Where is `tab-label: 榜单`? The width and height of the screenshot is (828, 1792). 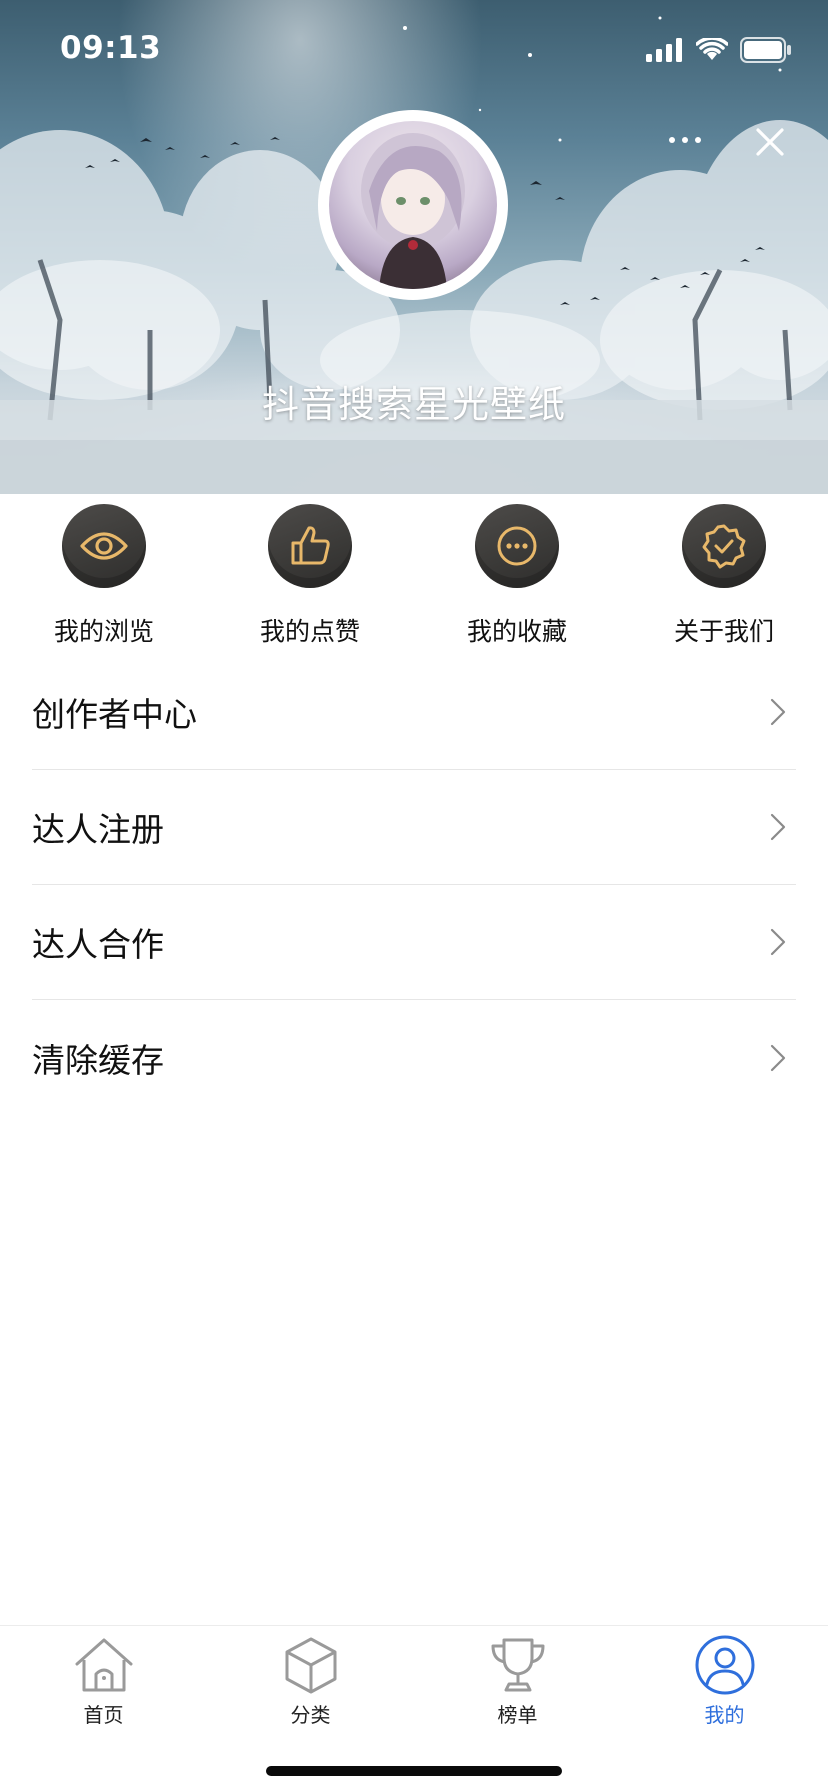 tab-label: 榜单 is located at coordinates (517, 1715).